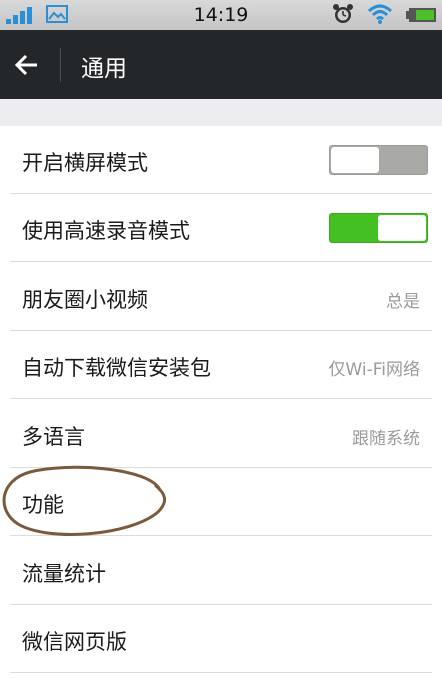  I want to click on setting-moments-video: 朋友圈小视频 总是, so click(221, 297).